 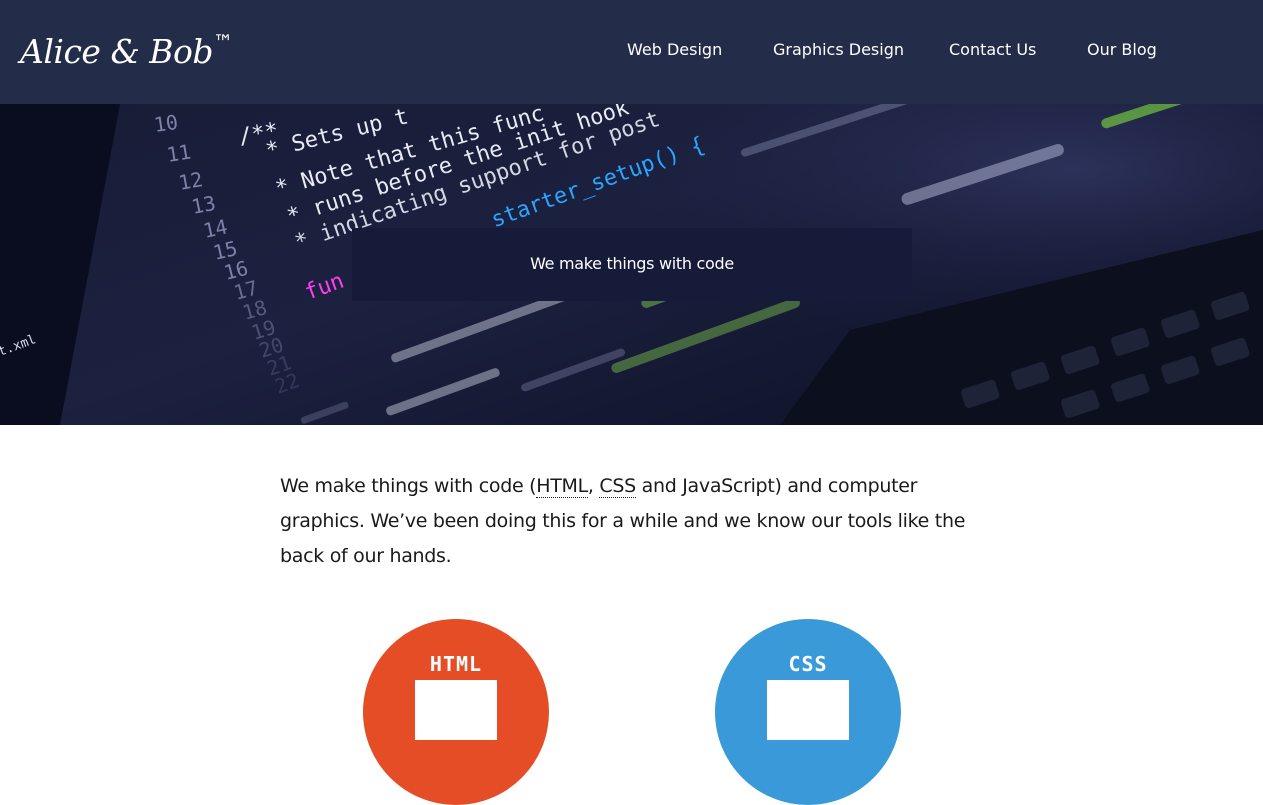 What do you see at coordinates (674, 50) in the screenshot?
I see `nav-link-web-design: Web Design` at bounding box center [674, 50].